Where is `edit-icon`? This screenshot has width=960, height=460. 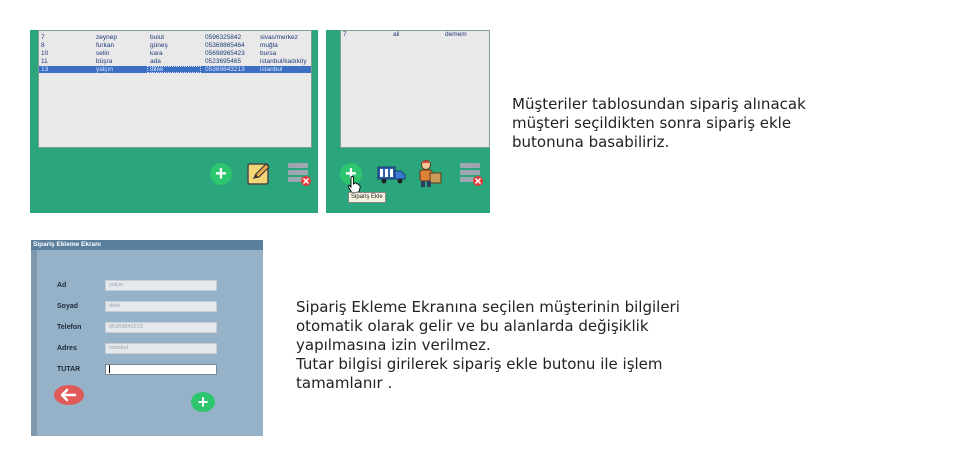
edit-icon is located at coordinates (258, 174).